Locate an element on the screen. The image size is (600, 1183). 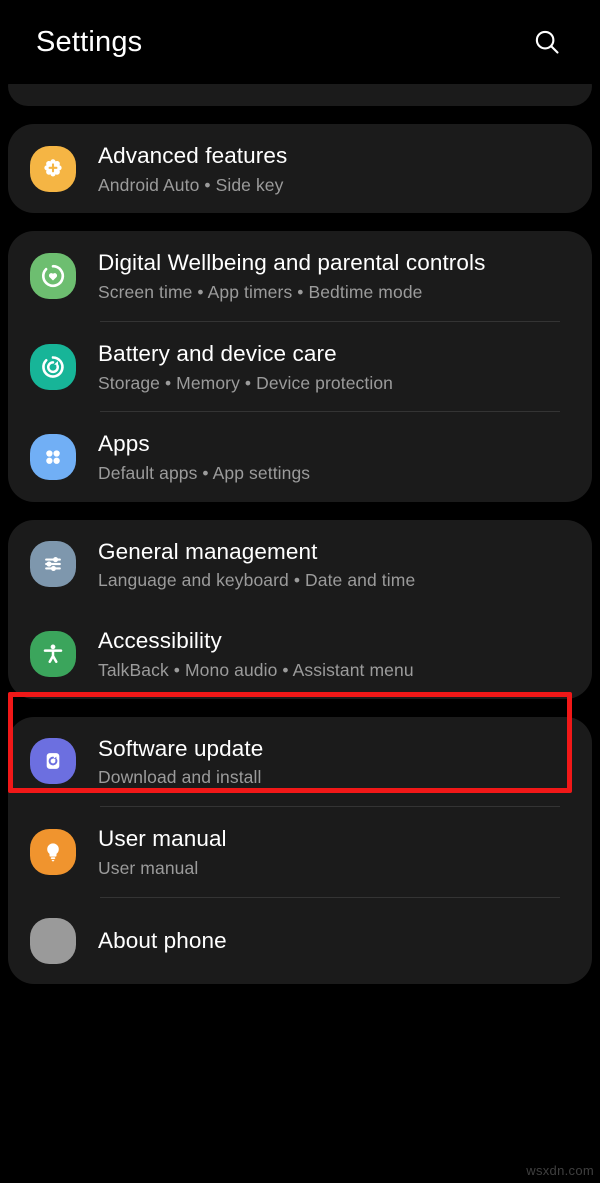
row-subtitle: Download and install is located at coordinates (180, 777).